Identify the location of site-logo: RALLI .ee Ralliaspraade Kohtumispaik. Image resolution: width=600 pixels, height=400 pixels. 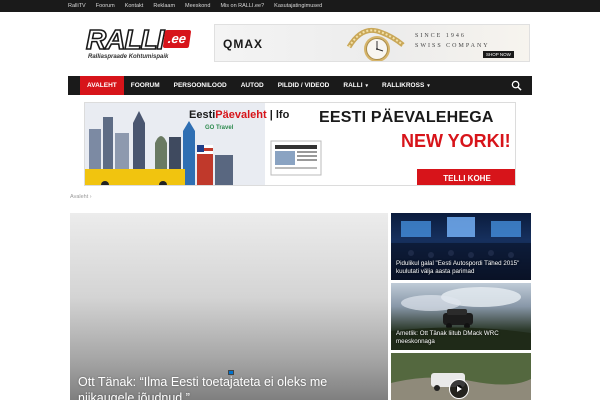
(141, 44).